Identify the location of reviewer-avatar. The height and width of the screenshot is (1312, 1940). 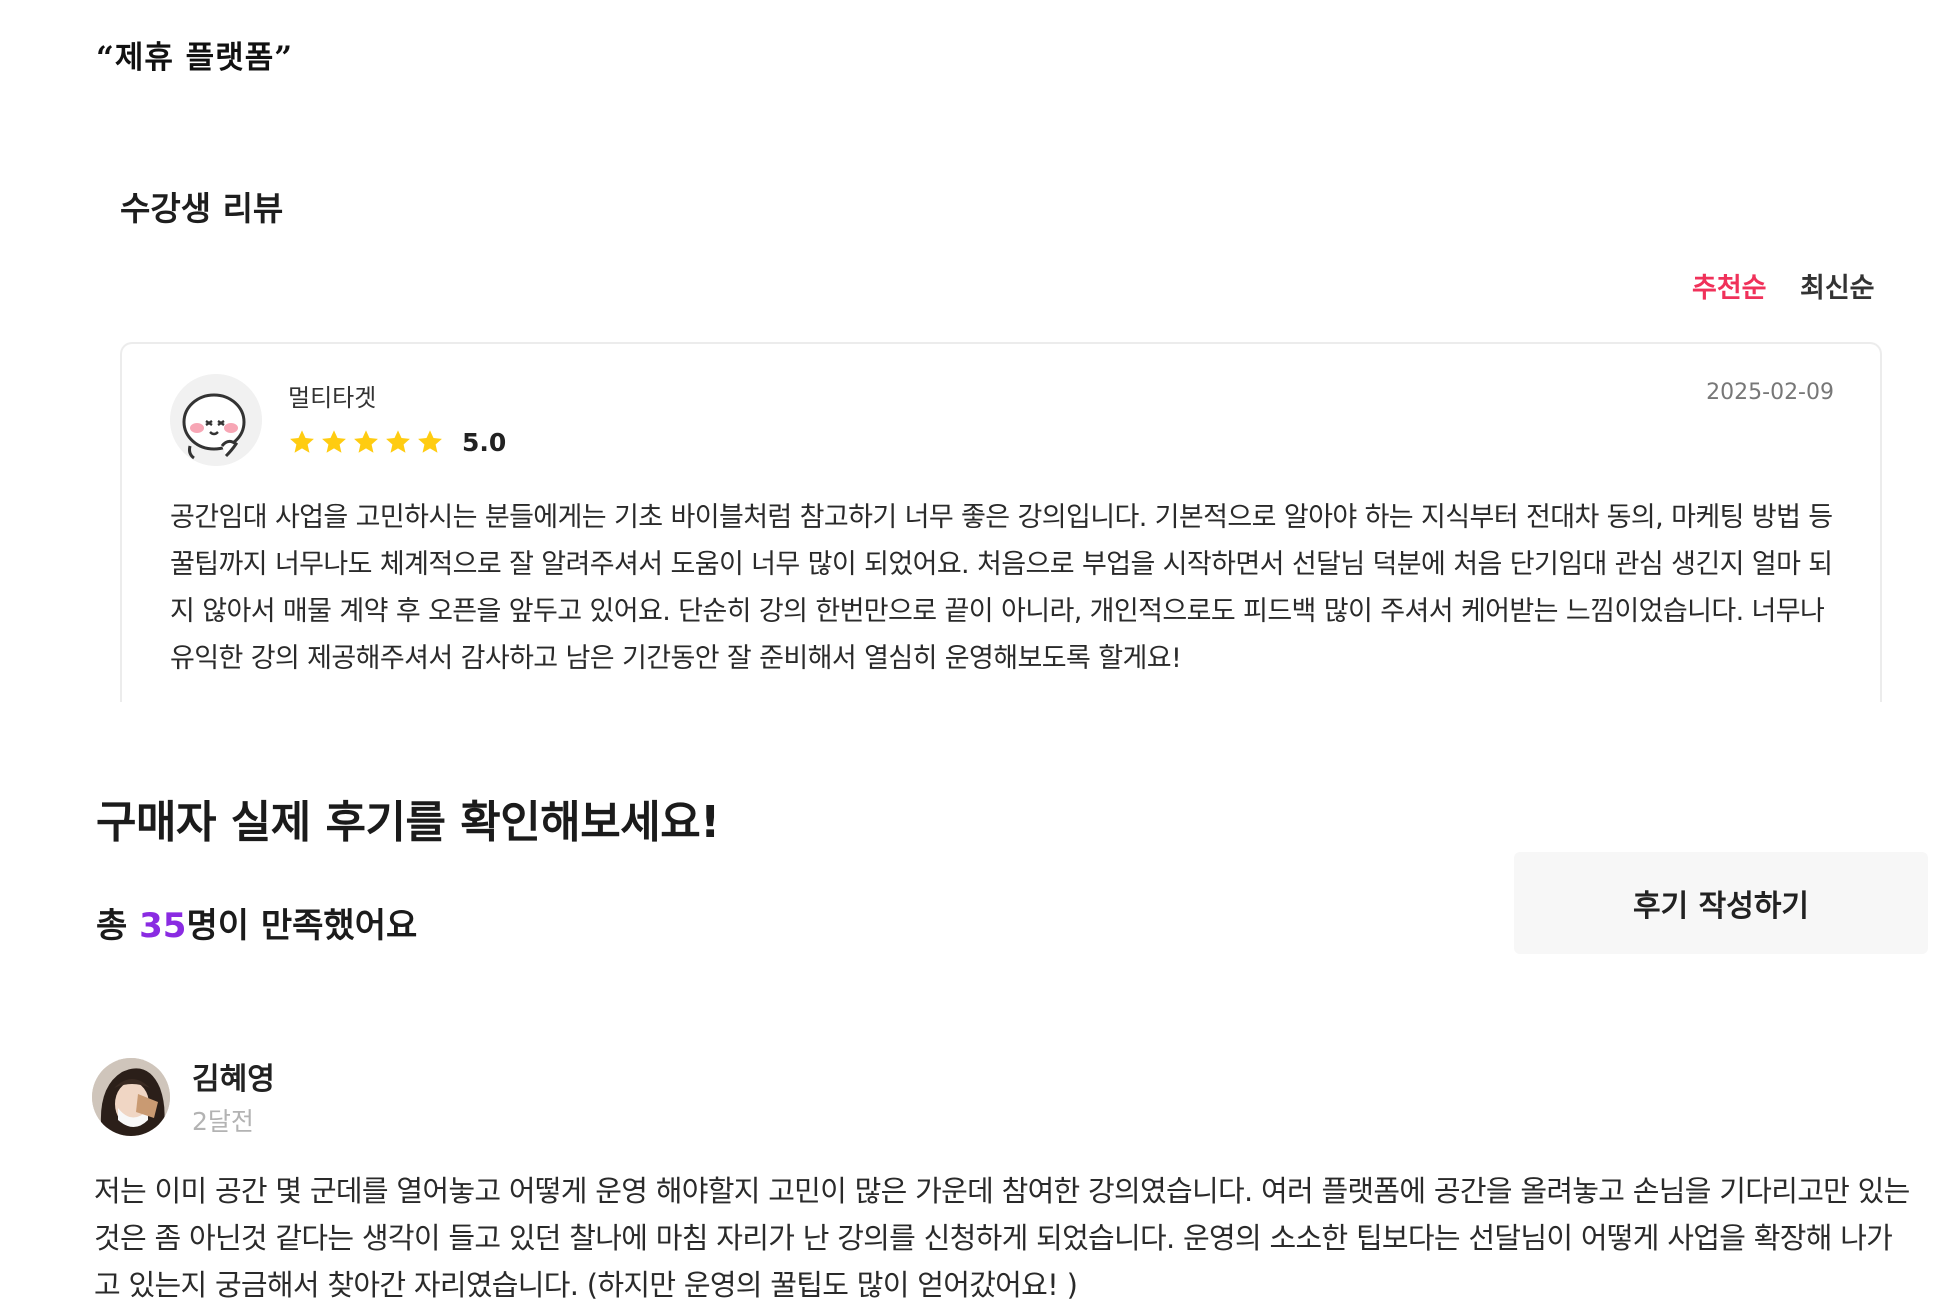
(131, 1097).